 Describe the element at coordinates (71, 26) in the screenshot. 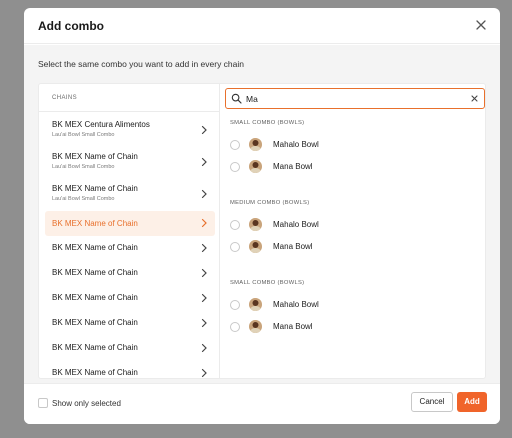

I see `modal-title: Add combo` at that location.